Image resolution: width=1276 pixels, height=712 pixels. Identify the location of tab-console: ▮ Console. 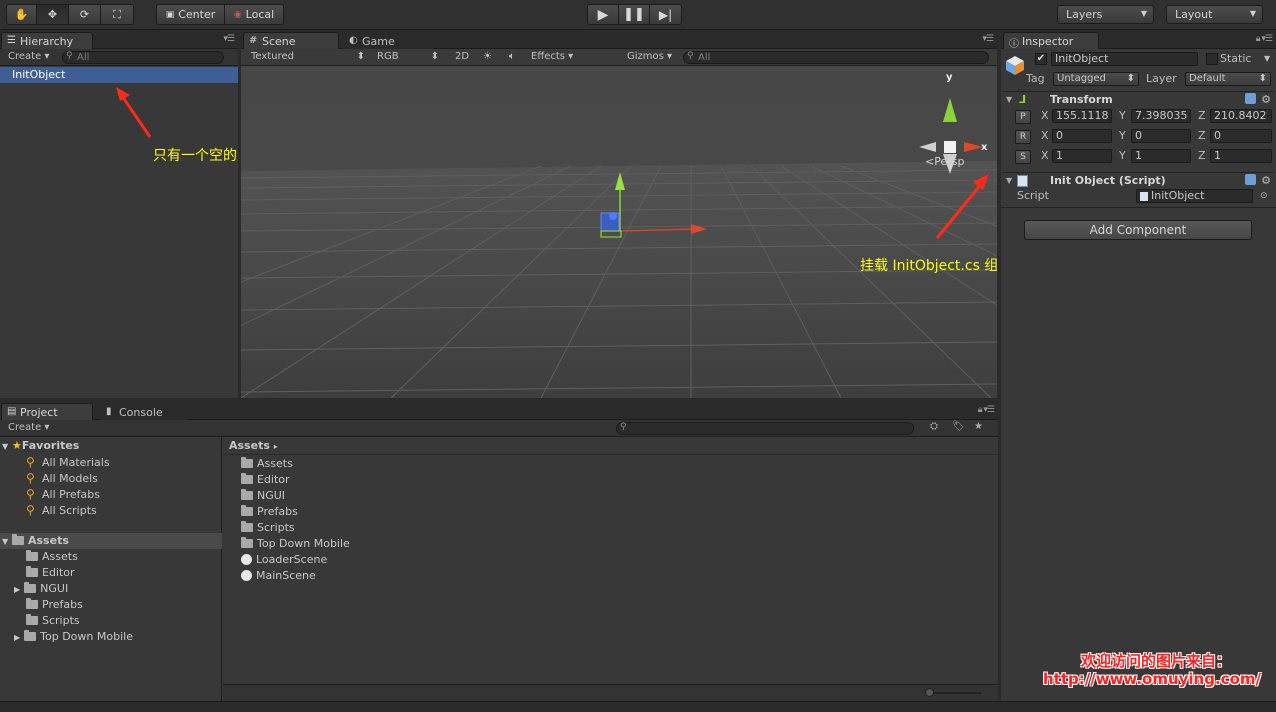
(144, 411).